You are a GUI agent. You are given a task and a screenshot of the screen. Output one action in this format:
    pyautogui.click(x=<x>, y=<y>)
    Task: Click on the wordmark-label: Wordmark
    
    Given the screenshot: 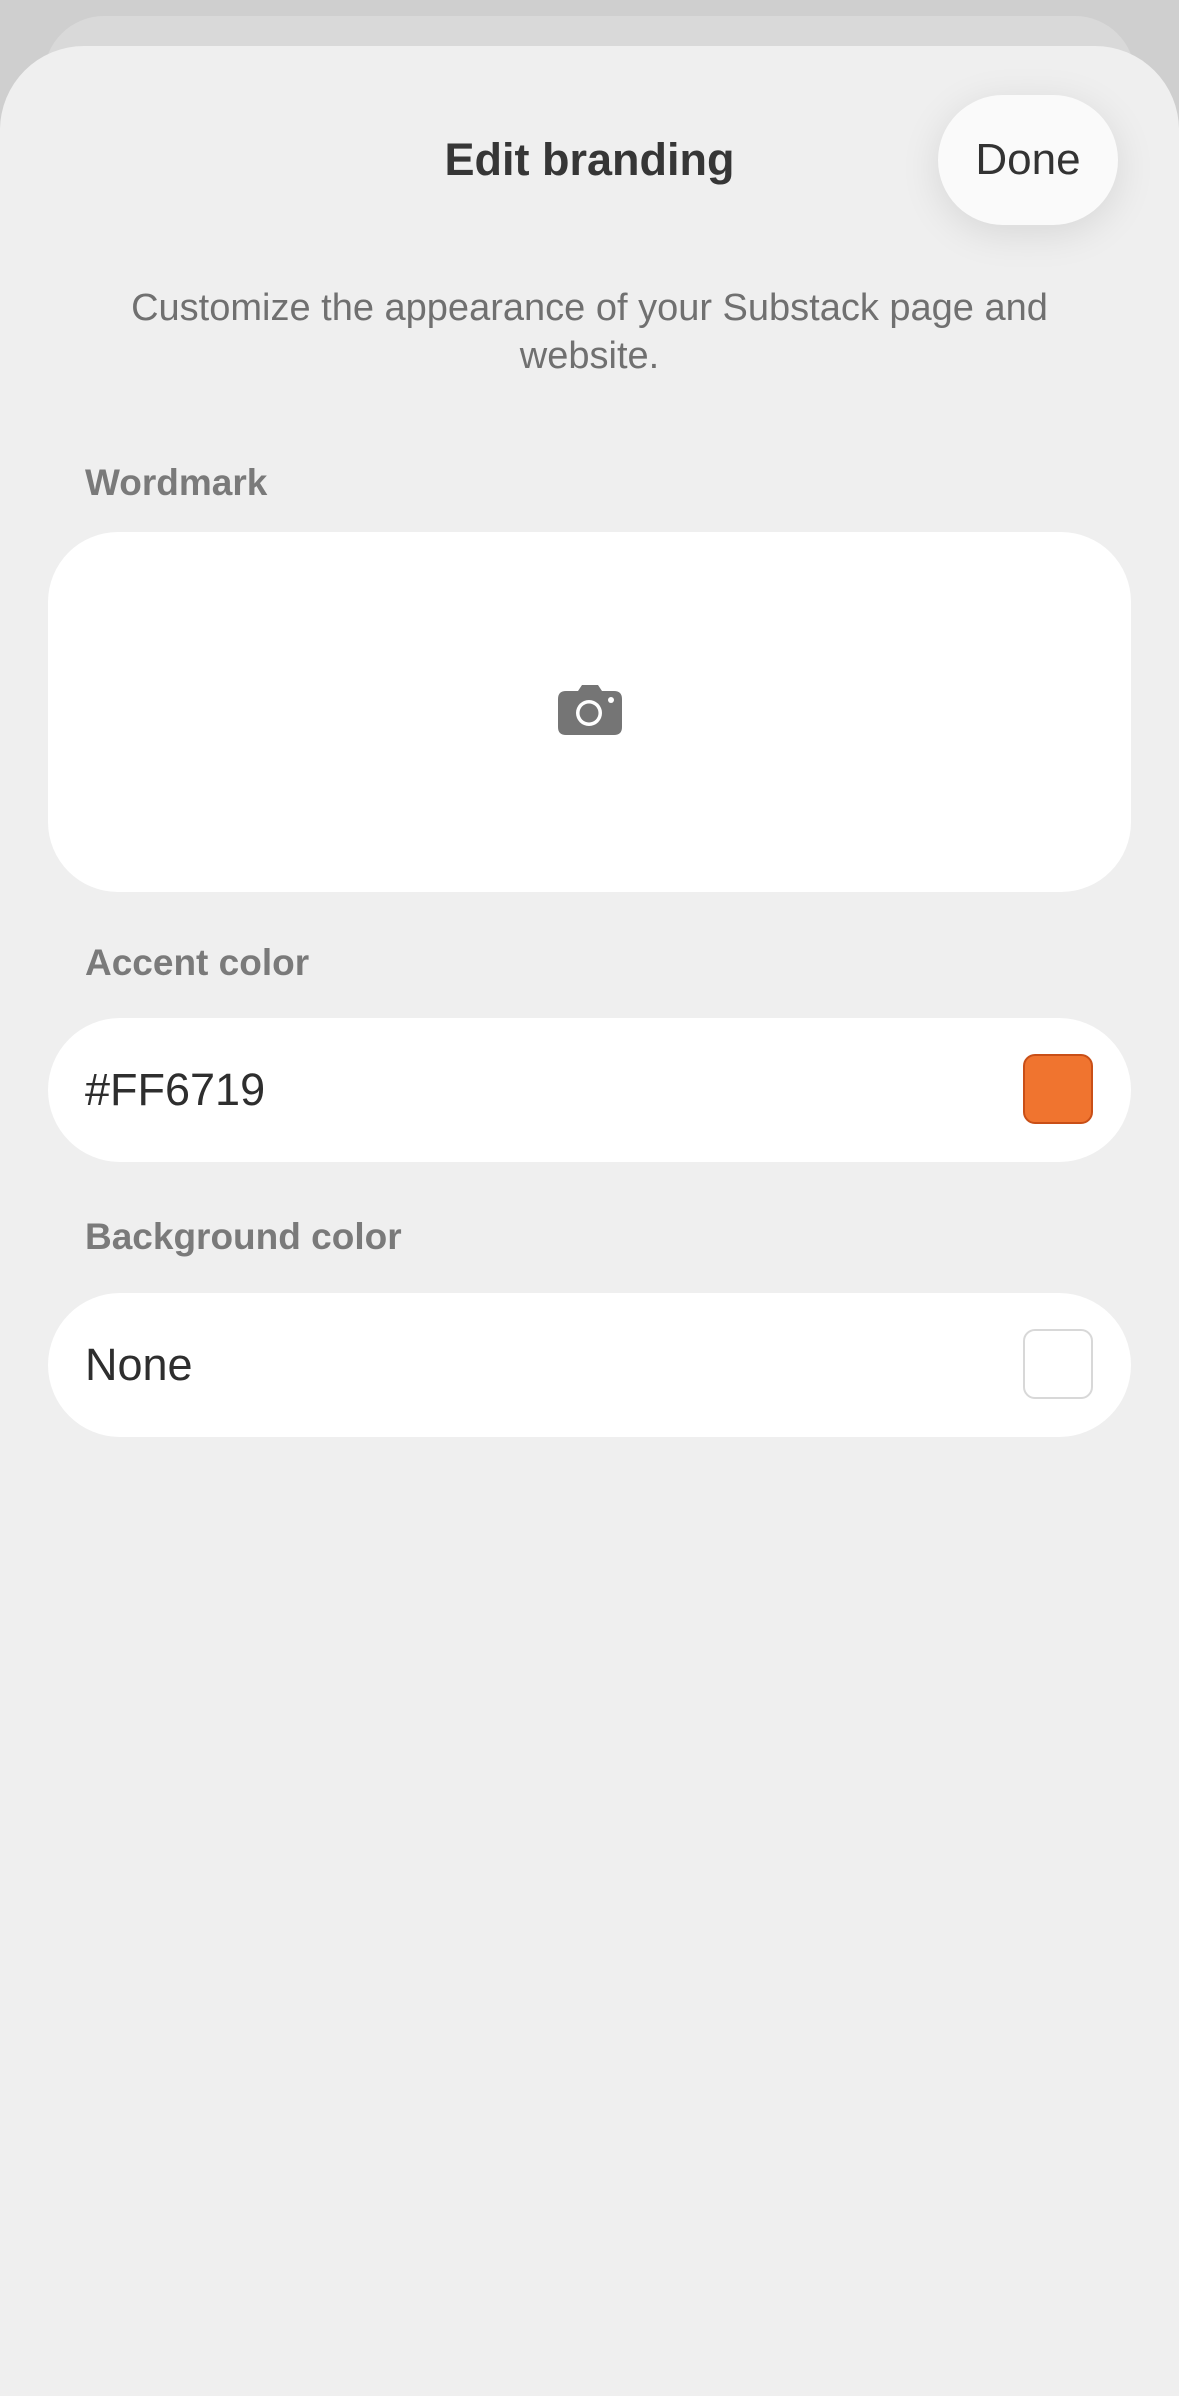 What is the action you would take?
    pyautogui.click(x=176, y=482)
    